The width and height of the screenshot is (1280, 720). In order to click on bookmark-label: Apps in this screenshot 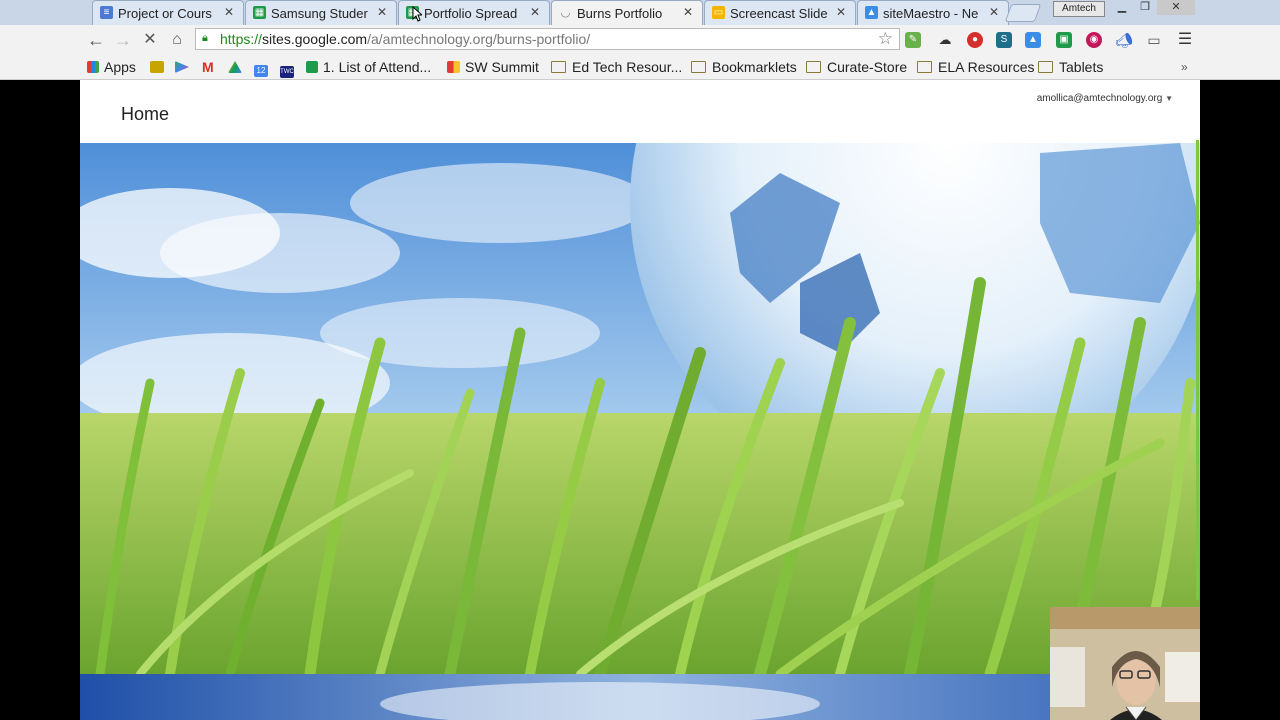, I will do `click(120, 67)`.